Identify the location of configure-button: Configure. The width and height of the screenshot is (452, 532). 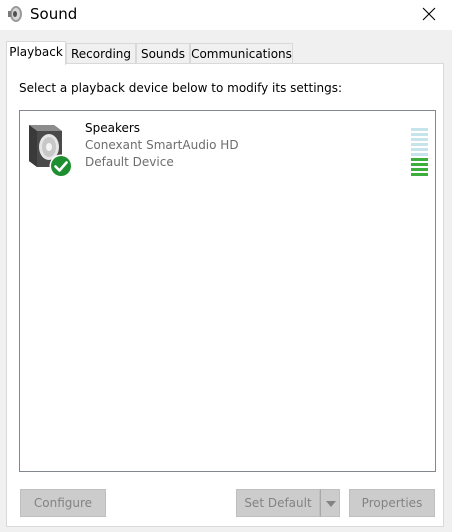
(63, 503).